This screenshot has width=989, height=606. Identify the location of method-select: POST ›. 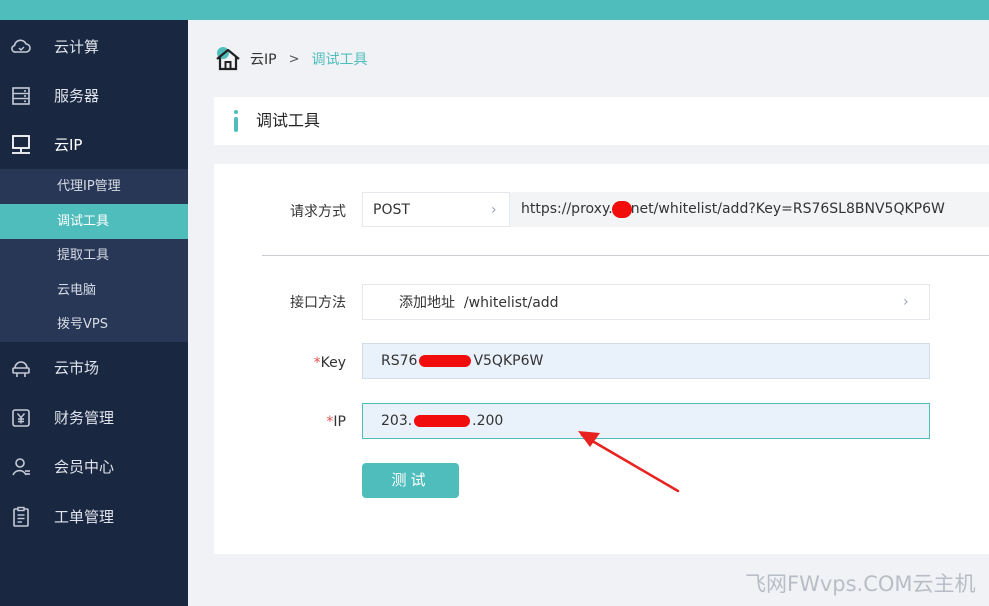
(436, 209).